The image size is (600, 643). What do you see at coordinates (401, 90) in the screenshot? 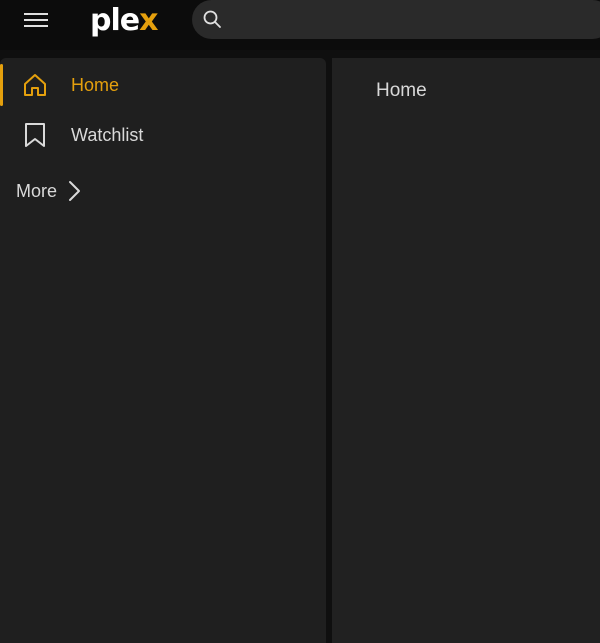
I see `page-title: Home` at bounding box center [401, 90].